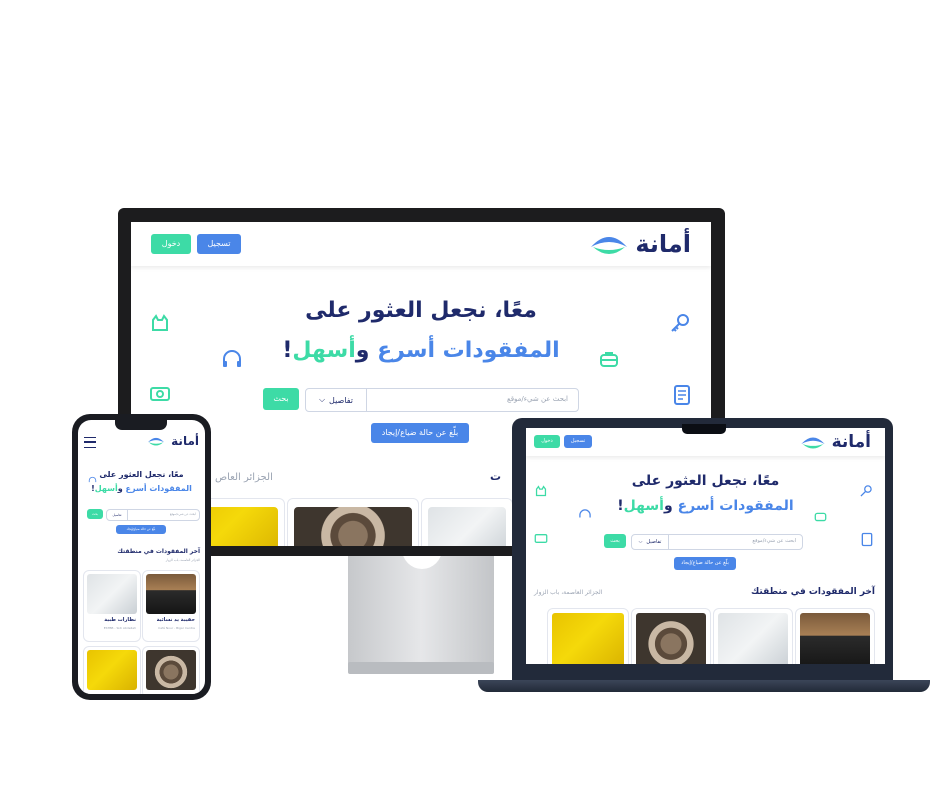  I want to click on details-select: تفاصيل, so click(117, 515).